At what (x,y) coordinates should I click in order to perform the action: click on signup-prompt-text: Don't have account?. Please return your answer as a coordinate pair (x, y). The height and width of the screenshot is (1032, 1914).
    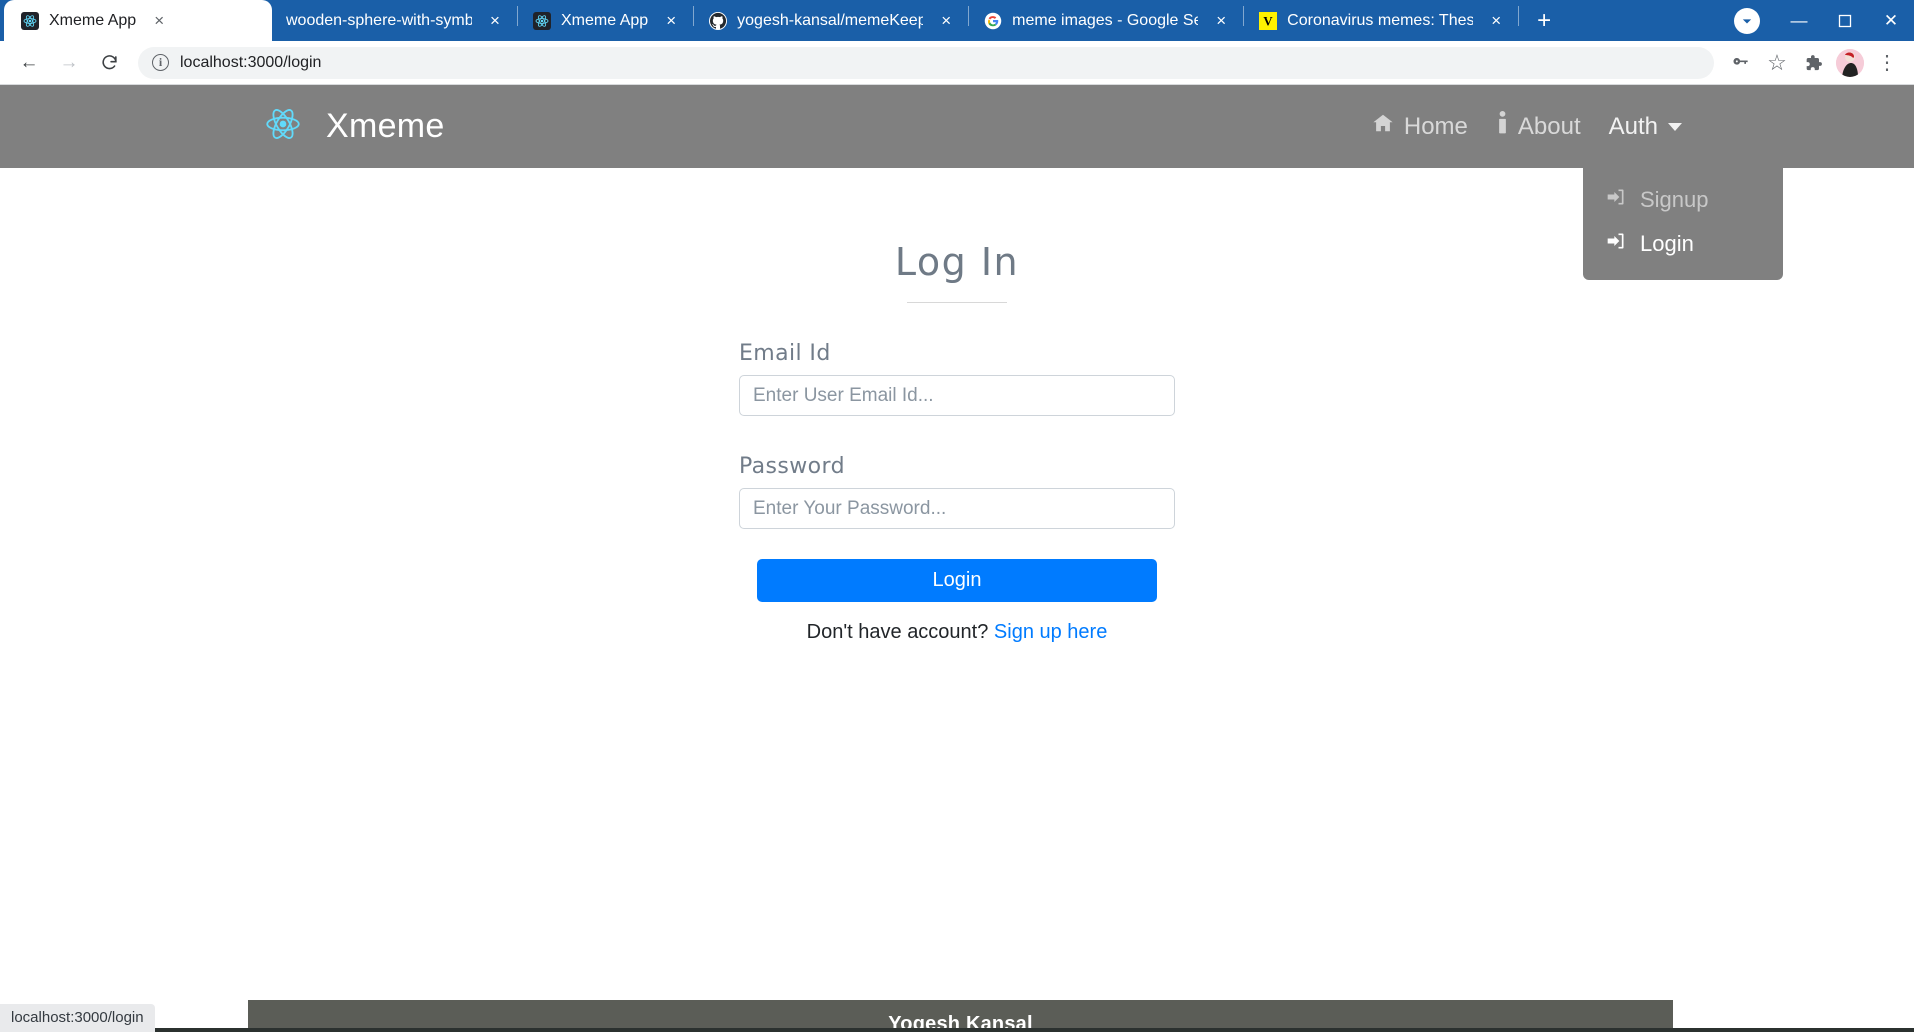
    Looking at the image, I should click on (897, 632).